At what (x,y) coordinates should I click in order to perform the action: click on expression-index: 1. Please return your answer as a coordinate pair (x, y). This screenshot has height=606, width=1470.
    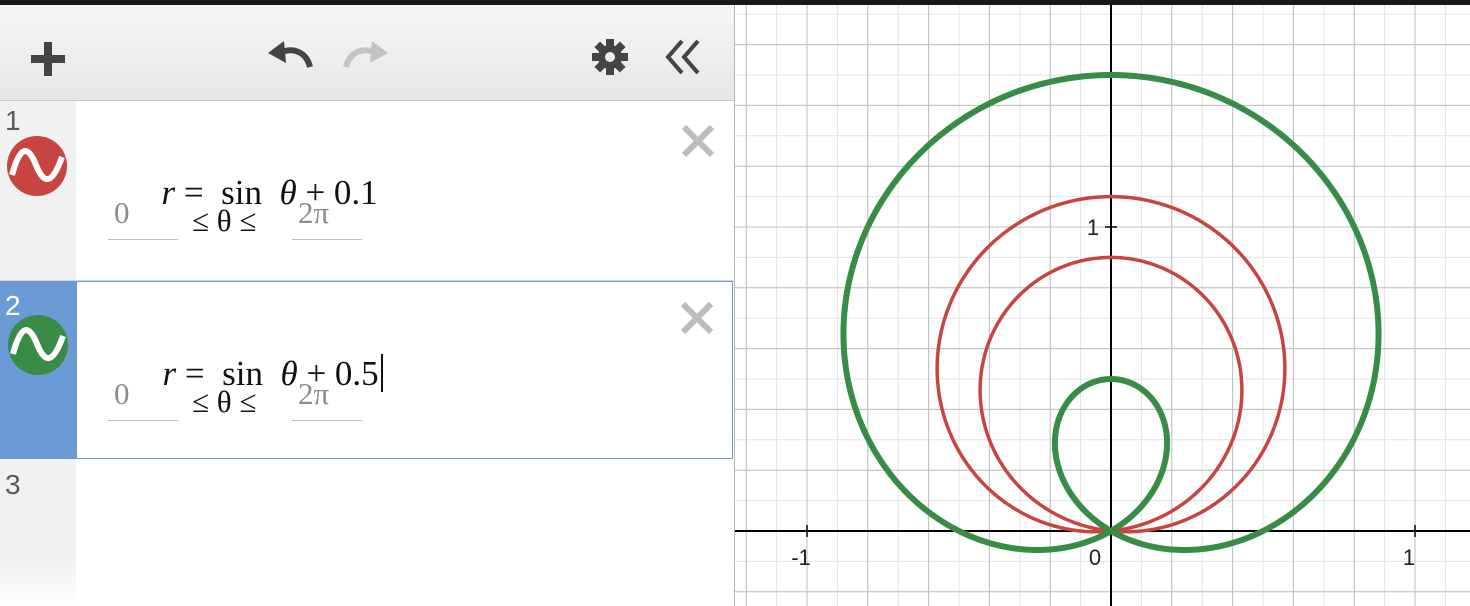
    Looking at the image, I should click on (13, 120).